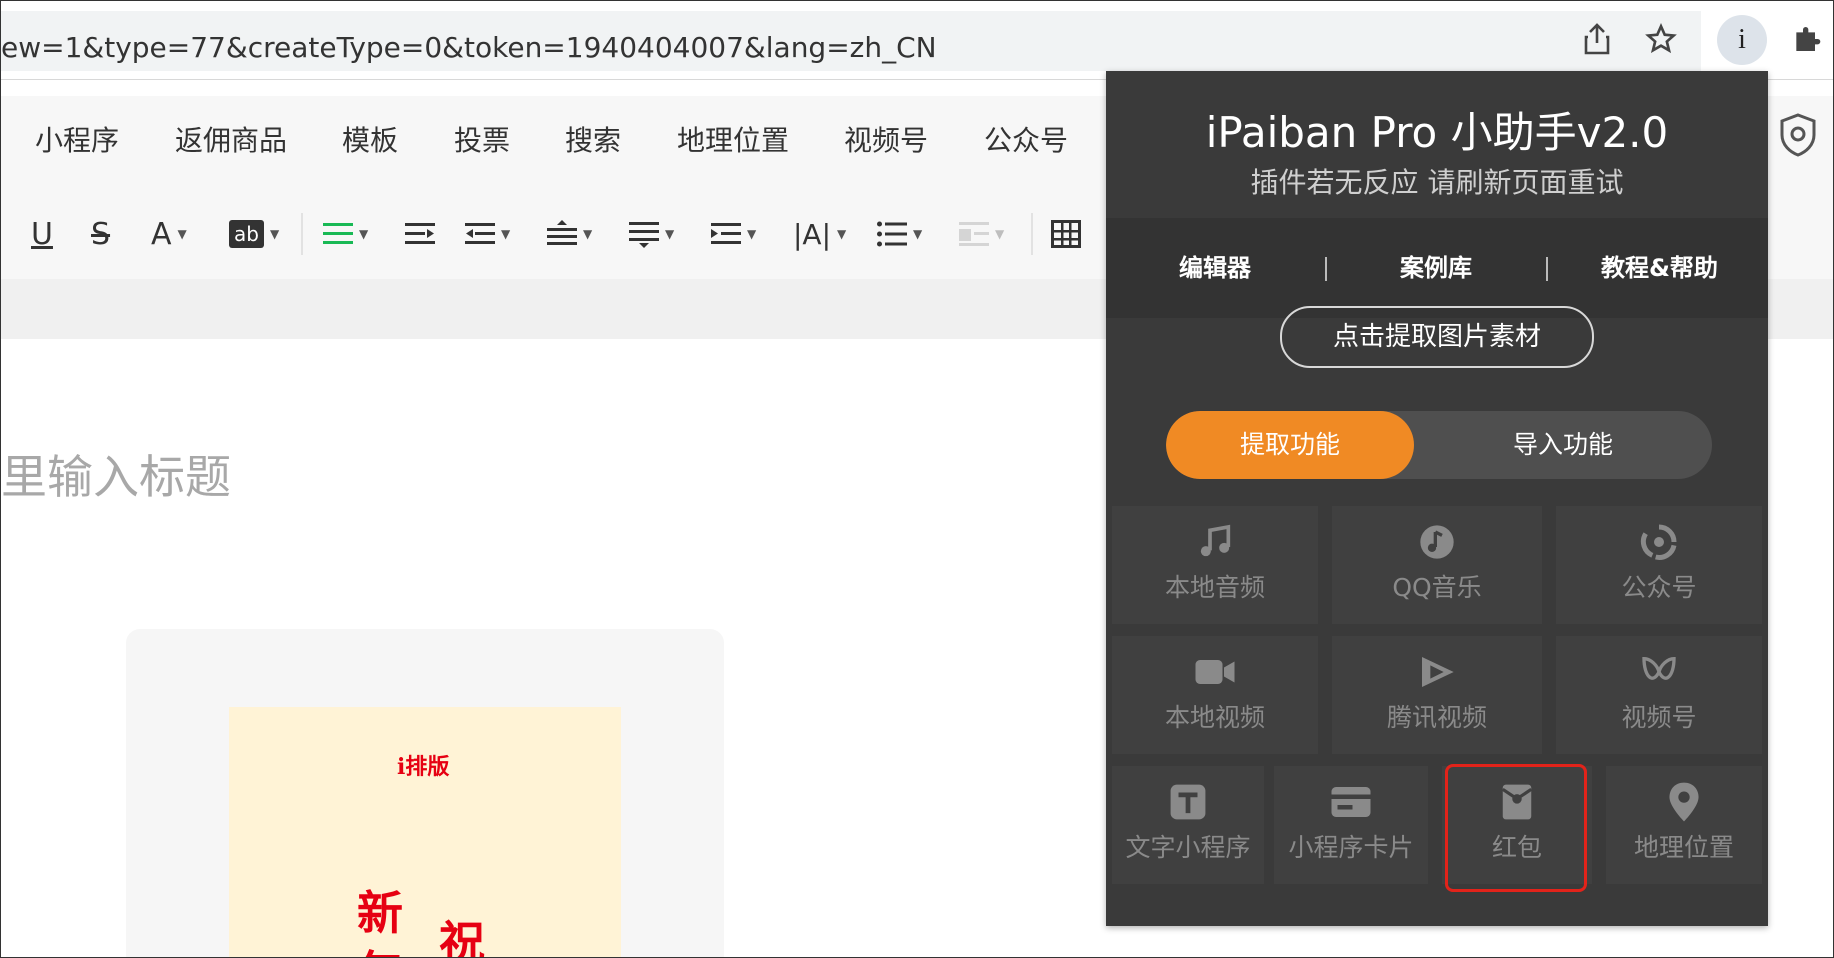  What do you see at coordinates (1659, 672) in the screenshot?
I see `channels-icon` at bounding box center [1659, 672].